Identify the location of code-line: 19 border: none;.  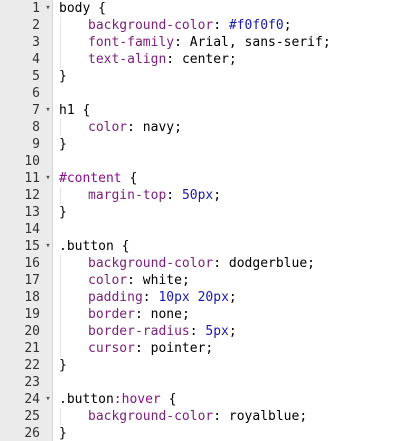
(206, 314).